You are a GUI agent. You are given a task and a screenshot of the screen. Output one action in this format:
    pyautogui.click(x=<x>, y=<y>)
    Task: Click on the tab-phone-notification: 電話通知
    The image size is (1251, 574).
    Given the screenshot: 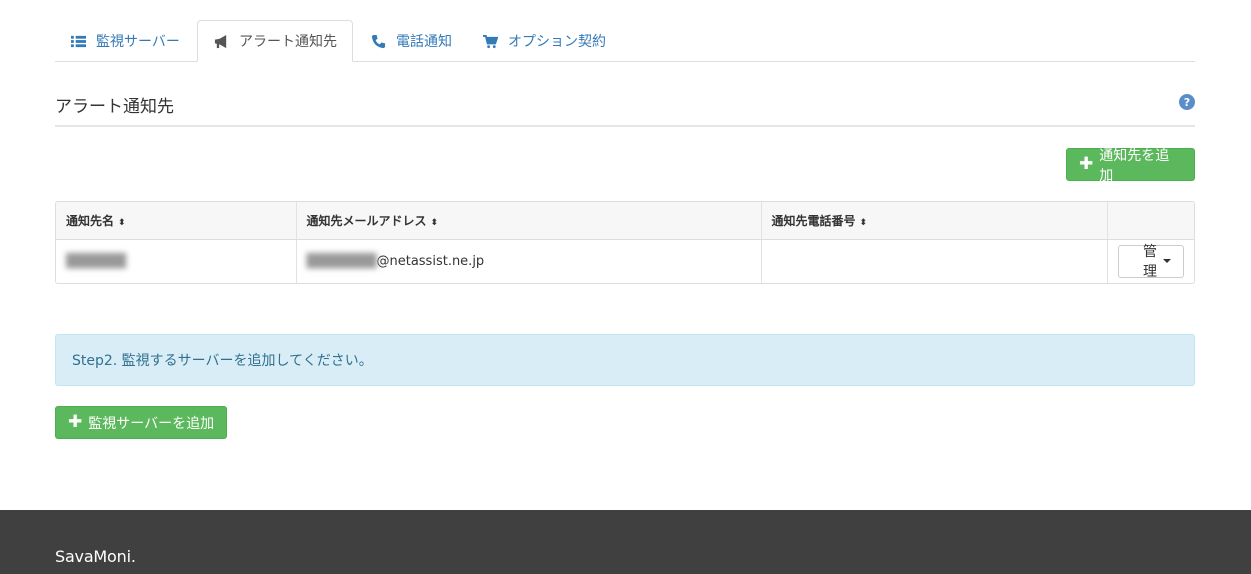 What is the action you would take?
    pyautogui.click(x=411, y=41)
    